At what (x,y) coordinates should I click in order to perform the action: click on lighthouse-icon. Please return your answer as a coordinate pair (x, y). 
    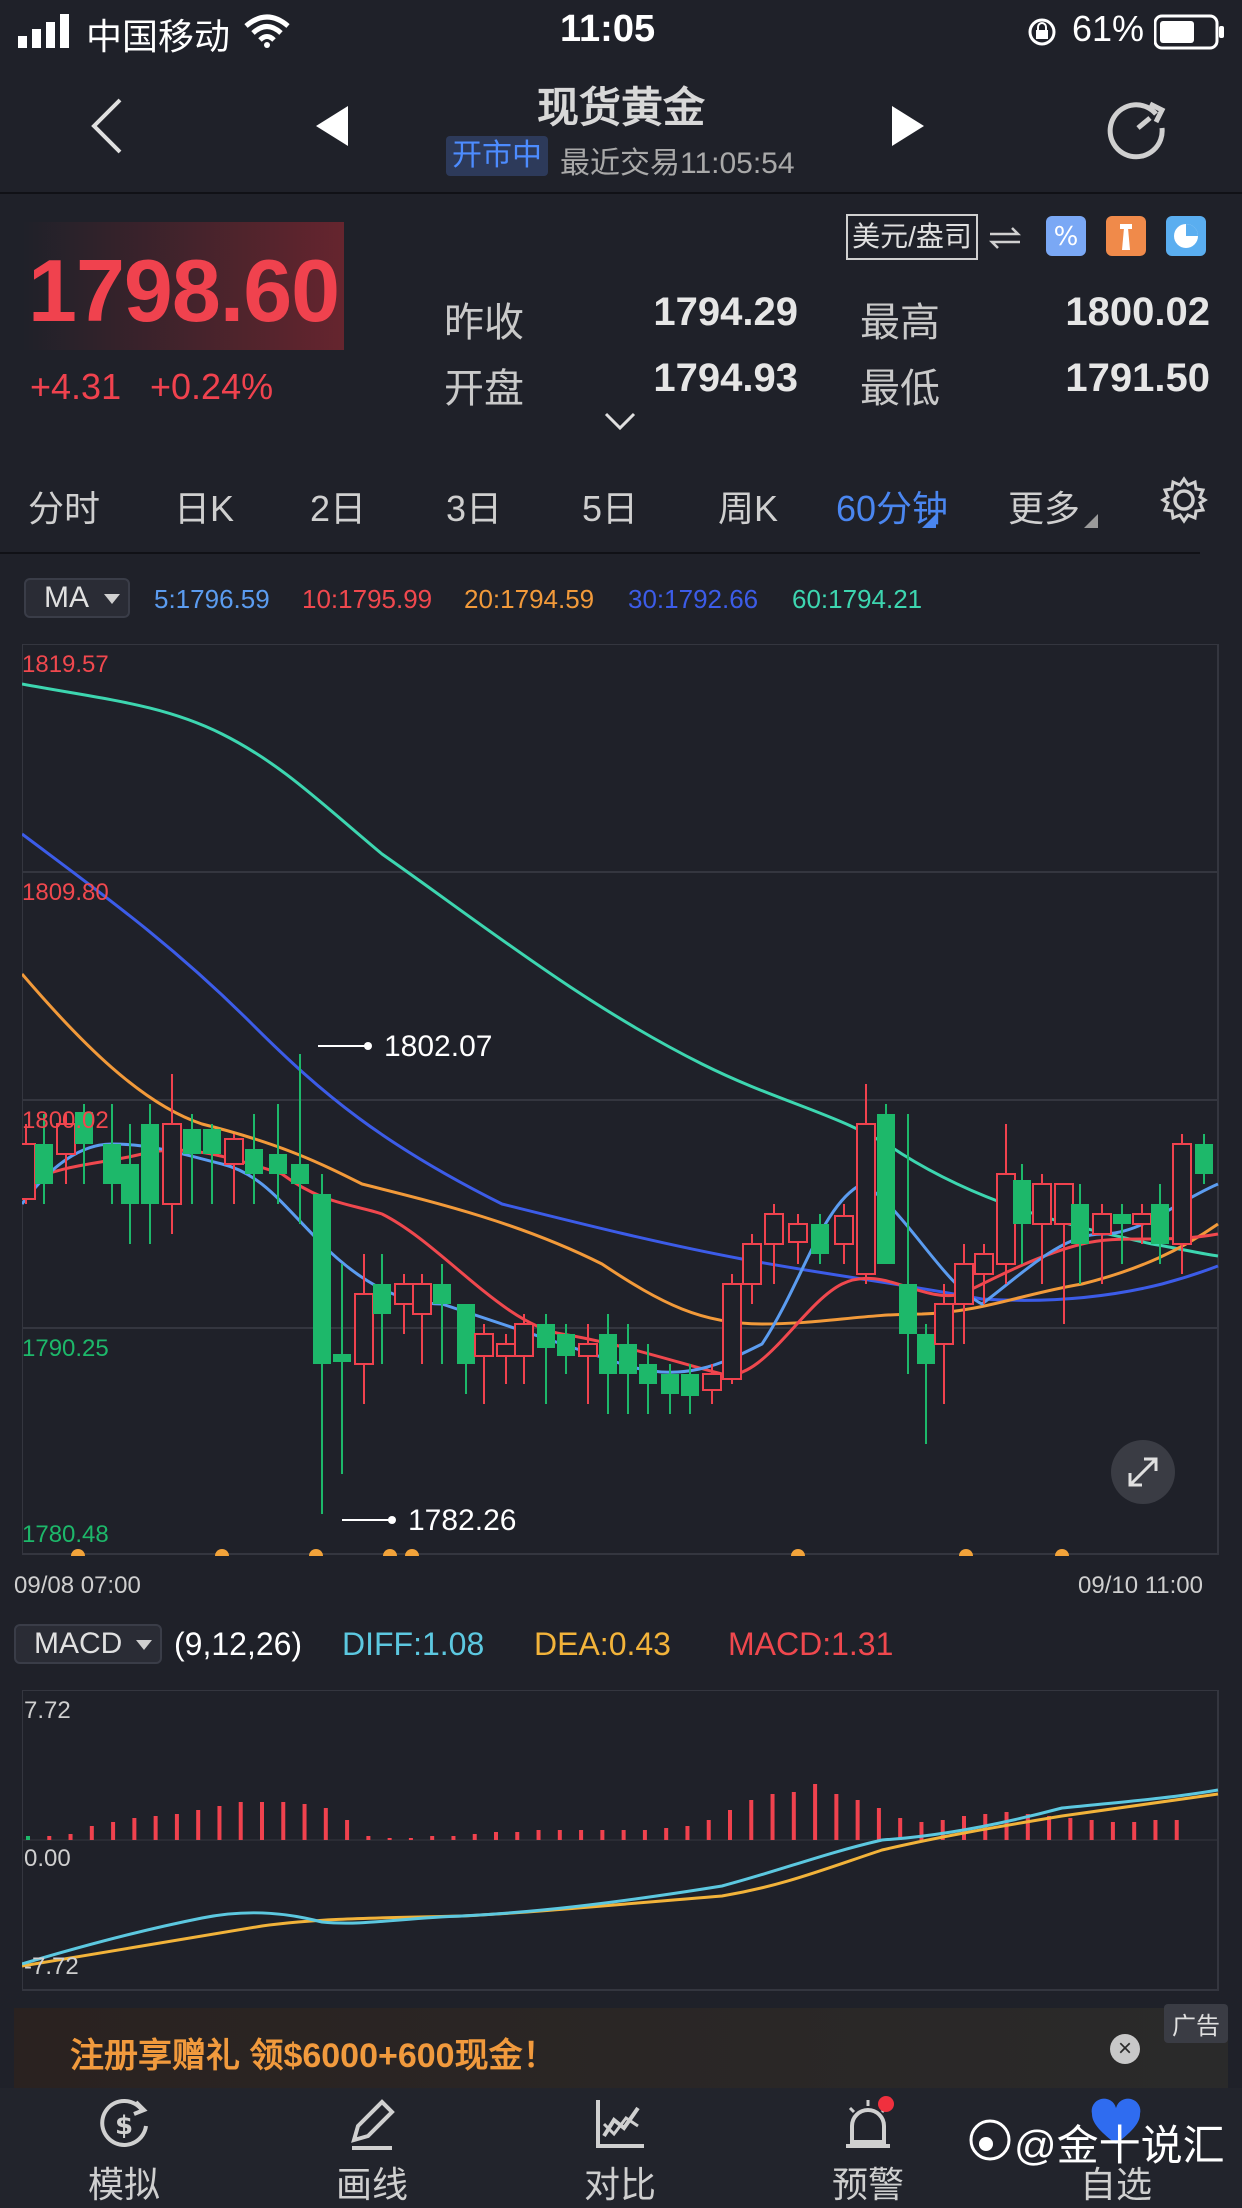
    Looking at the image, I should click on (1126, 236).